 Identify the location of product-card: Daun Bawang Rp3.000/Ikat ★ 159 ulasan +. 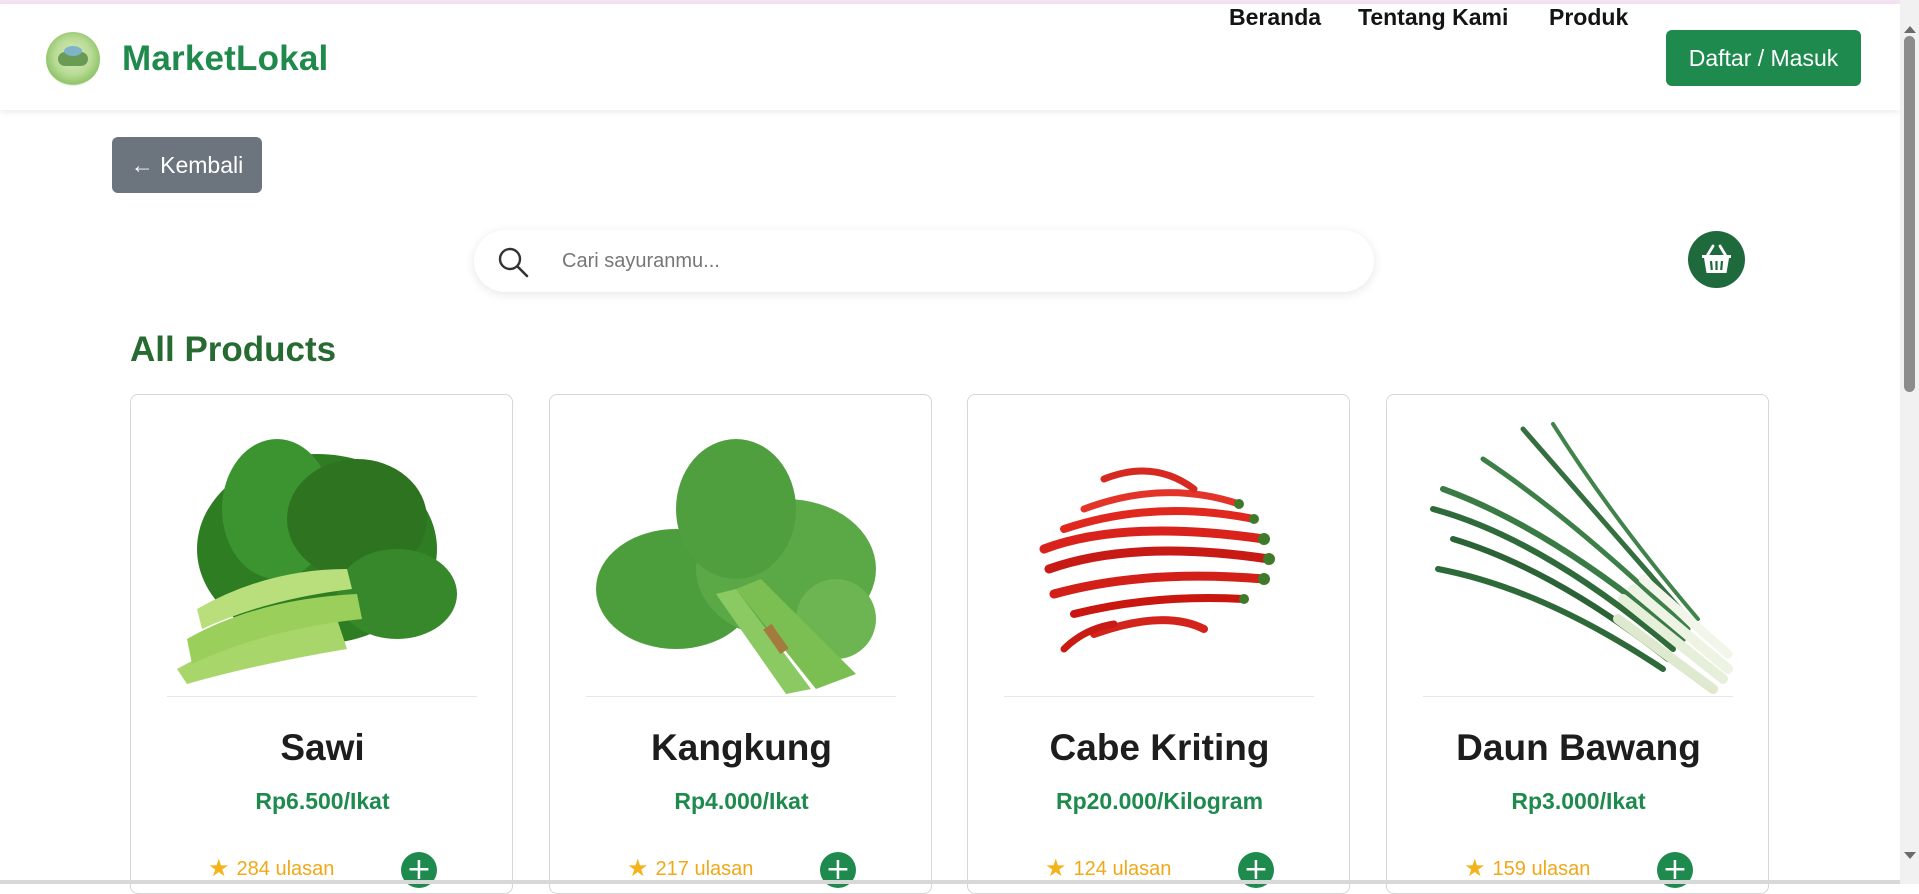
(1577, 644).